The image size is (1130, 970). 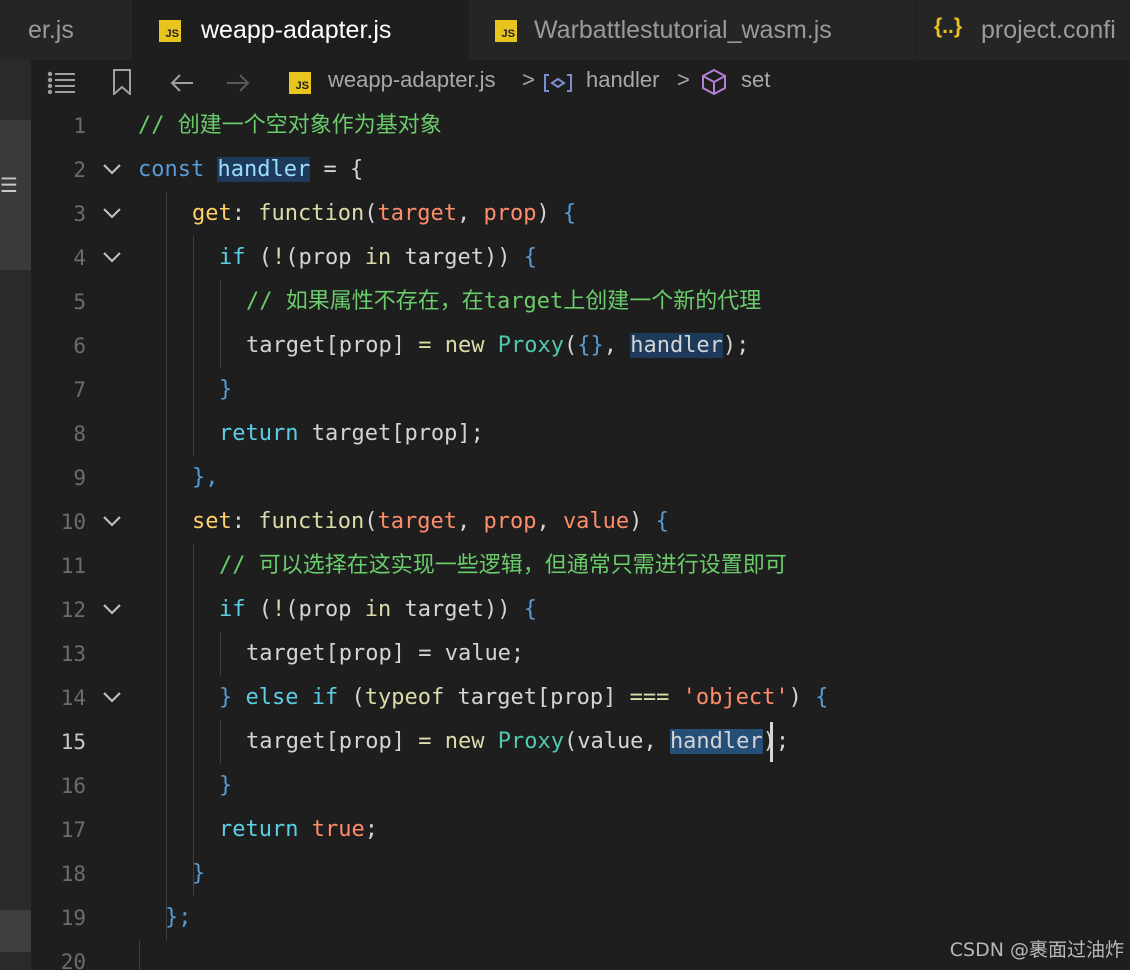 I want to click on code-line-18: }, so click(x=198, y=874).